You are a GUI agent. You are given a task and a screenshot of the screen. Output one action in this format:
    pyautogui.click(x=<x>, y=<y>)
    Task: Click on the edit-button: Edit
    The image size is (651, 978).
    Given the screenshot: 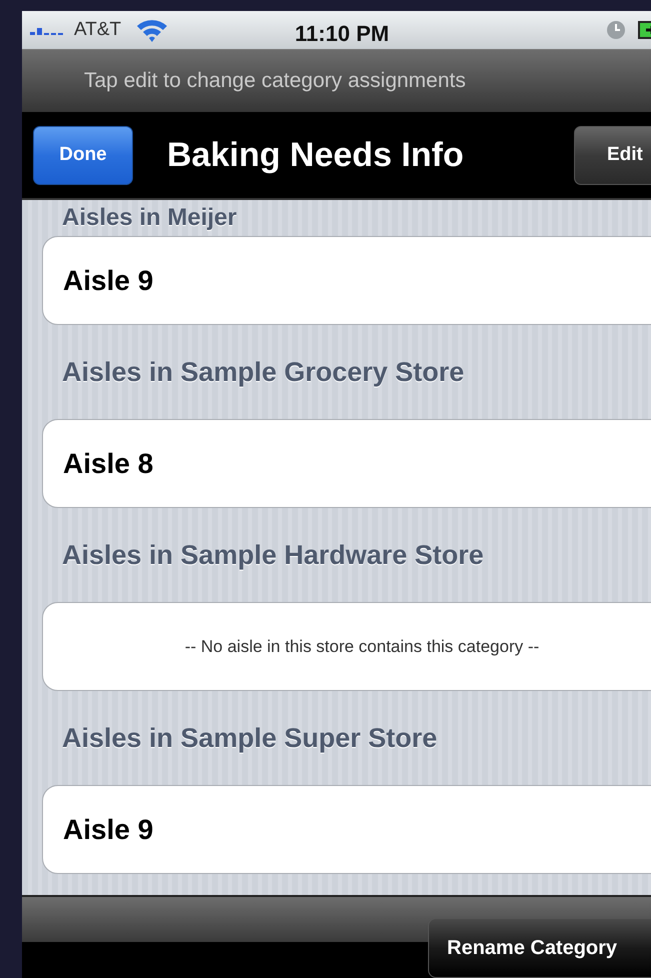 What is the action you would take?
    pyautogui.click(x=612, y=155)
    